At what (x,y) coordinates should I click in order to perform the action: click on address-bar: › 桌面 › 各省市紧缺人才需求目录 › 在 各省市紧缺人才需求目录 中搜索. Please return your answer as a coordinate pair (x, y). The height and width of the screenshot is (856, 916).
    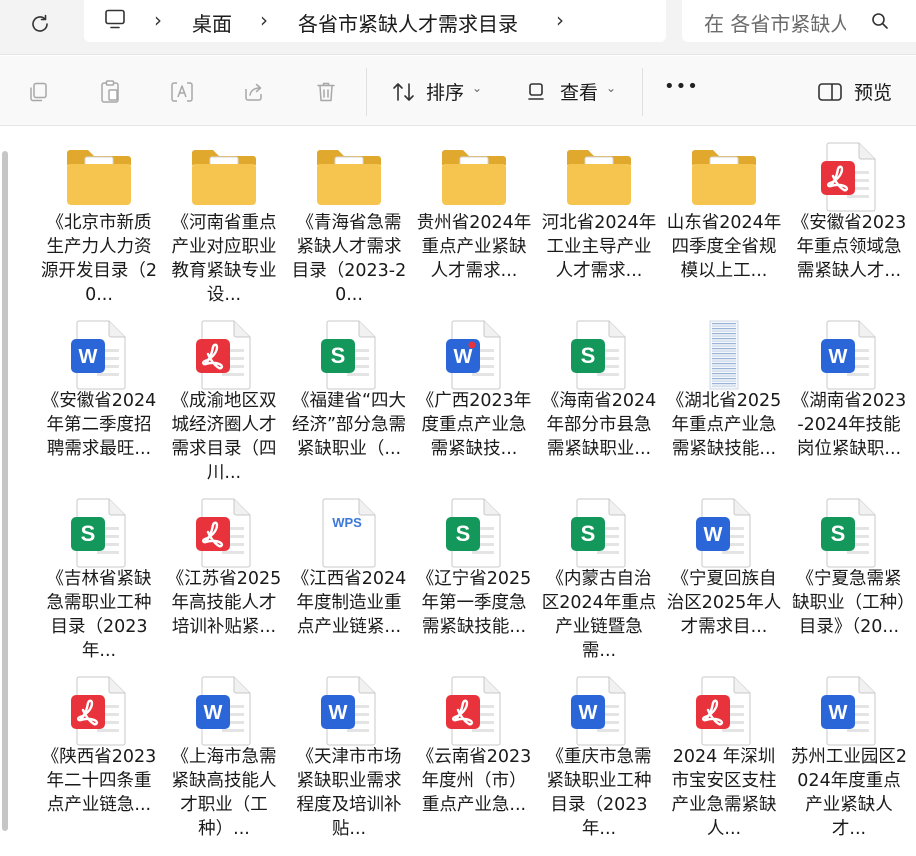
    Looking at the image, I should click on (458, 27).